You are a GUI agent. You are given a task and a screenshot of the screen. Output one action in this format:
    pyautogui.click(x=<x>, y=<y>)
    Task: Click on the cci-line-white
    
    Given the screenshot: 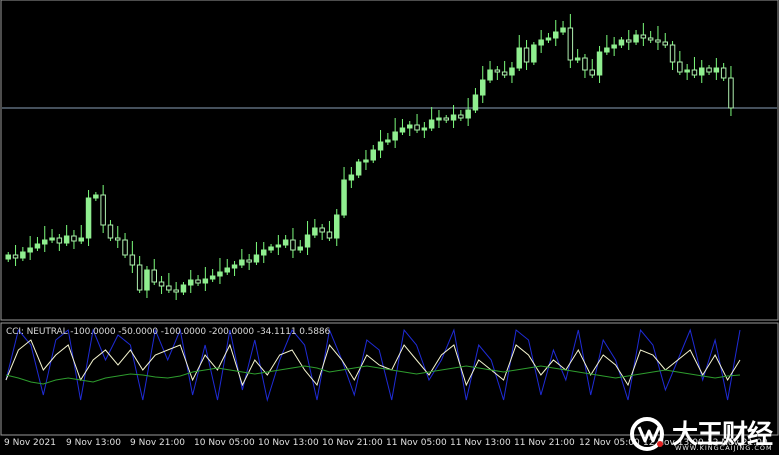 What is the action you would take?
    pyautogui.click(x=373, y=363)
    